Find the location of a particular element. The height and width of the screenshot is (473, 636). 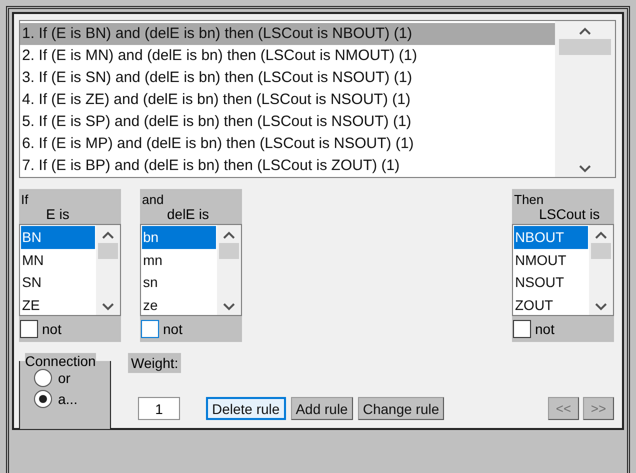

connection-title: Connection is located at coordinates (60, 361).